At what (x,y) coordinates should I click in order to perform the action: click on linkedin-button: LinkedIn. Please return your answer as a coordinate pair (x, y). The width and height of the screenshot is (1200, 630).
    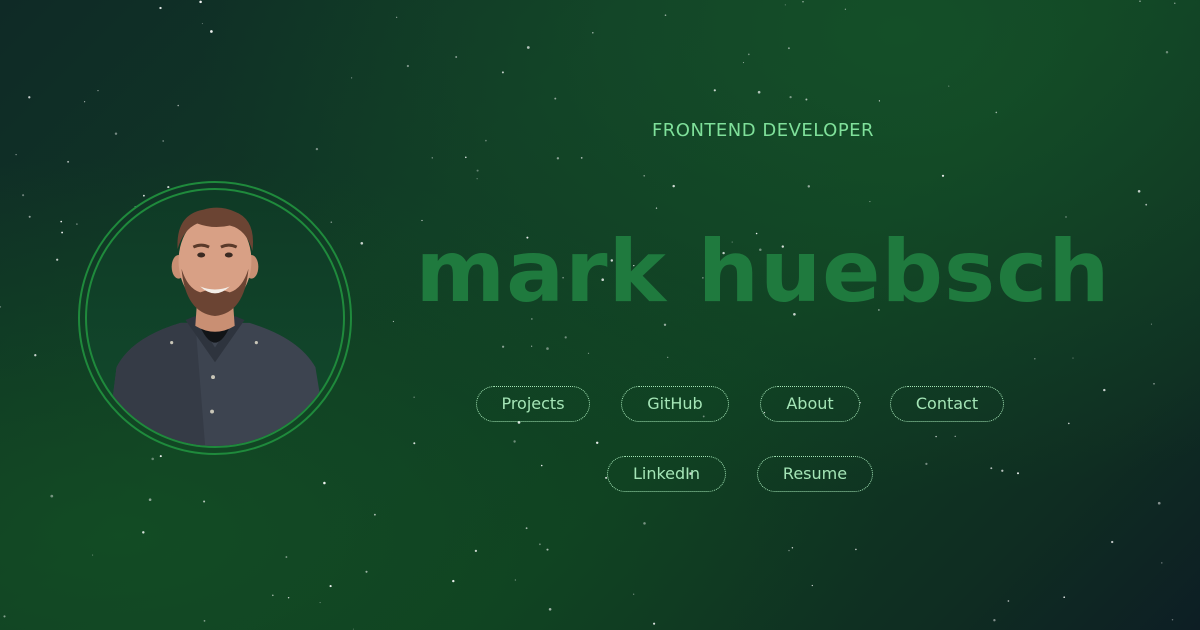
    Looking at the image, I should click on (666, 474).